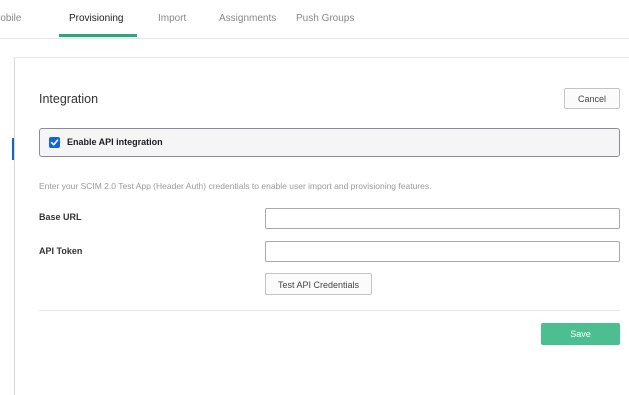  What do you see at coordinates (61, 251) in the screenshot?
I see `api-token-label: API Token` at bounding box center [61, 251].